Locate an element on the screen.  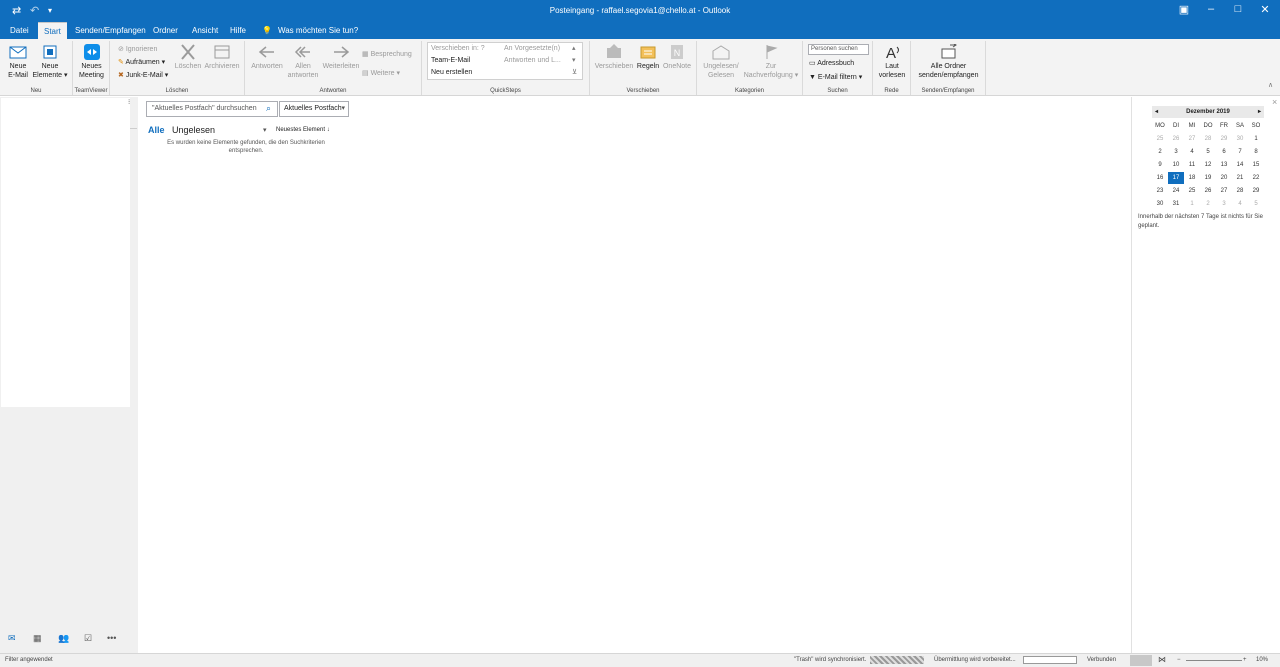
gallery-scroll-down-icon: ▾ is located at coordinates (574, 60).